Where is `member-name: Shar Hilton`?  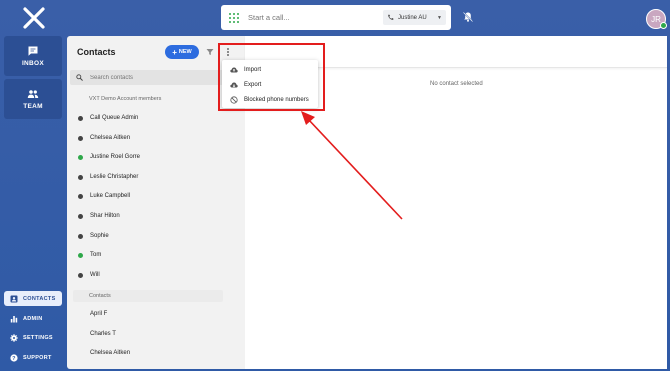 member-name: Shar Hilton is located at coordinates (105, 216).